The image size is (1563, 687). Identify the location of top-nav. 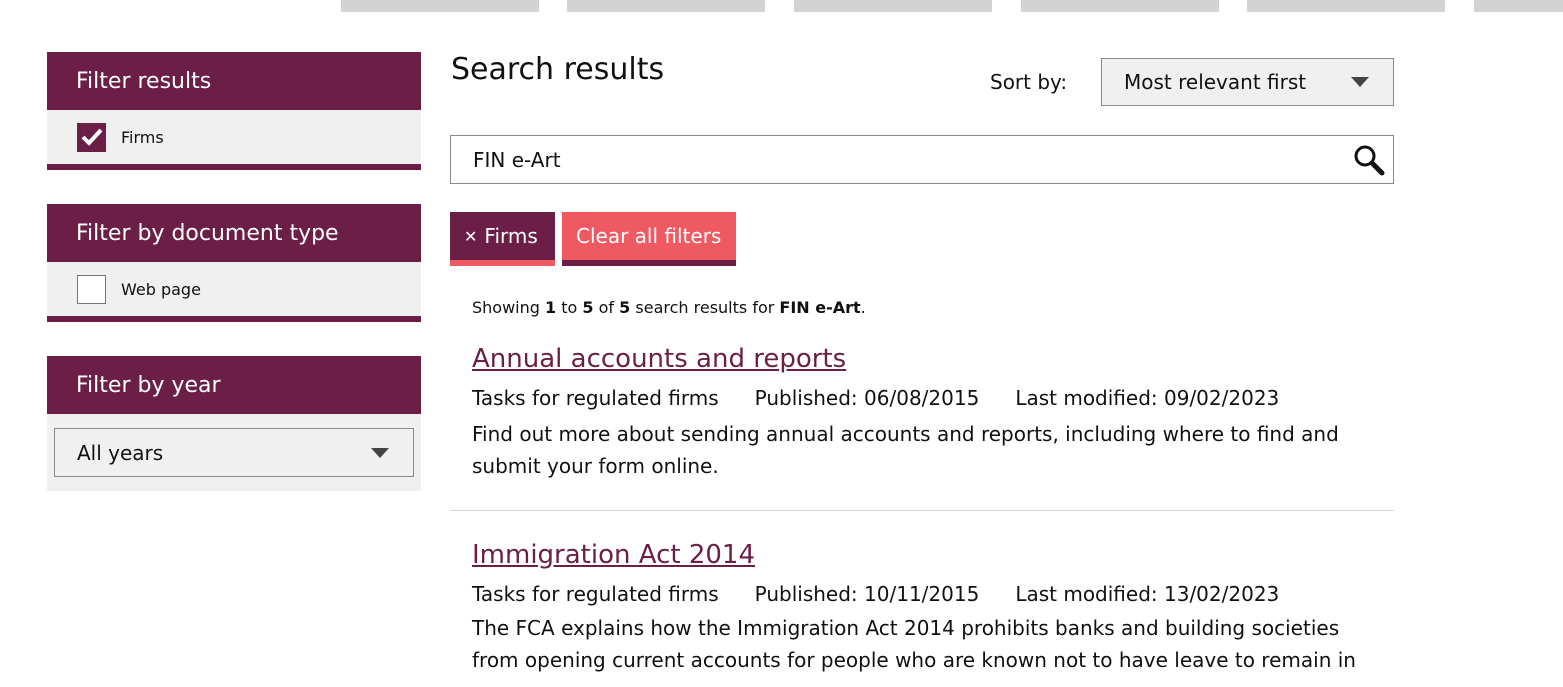
(781, 6).